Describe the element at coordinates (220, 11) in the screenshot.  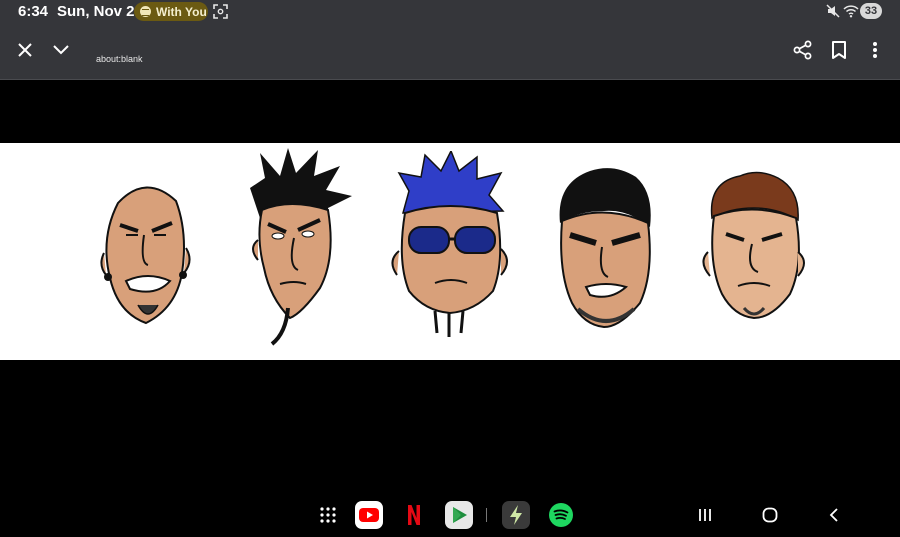
I see `screenshot-icon` at that location.